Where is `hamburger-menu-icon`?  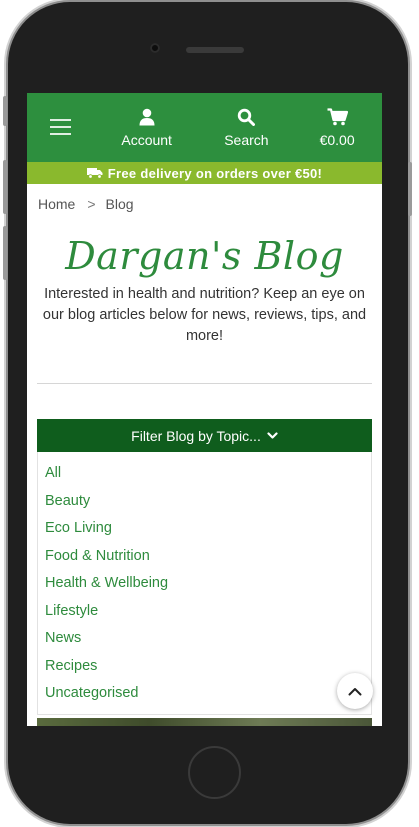 hamburger-menu-icon is located at coordinates (60, 127).